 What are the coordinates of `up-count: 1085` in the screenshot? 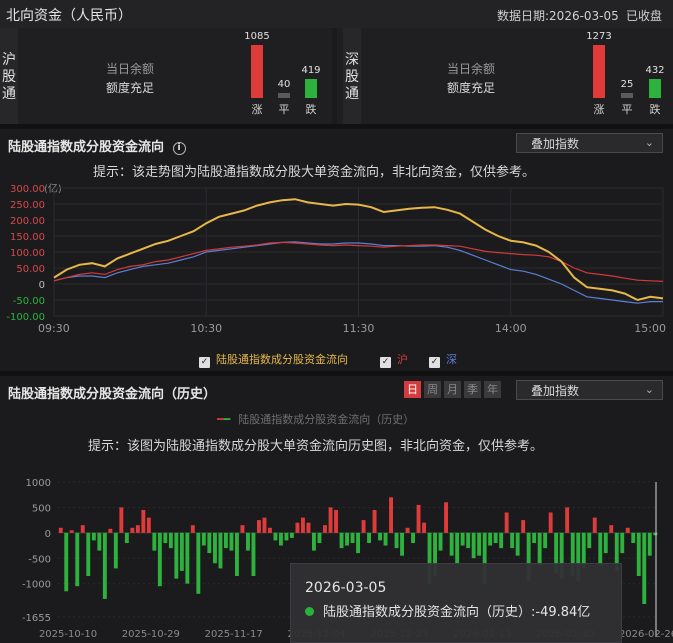 It's located at (257, 36).